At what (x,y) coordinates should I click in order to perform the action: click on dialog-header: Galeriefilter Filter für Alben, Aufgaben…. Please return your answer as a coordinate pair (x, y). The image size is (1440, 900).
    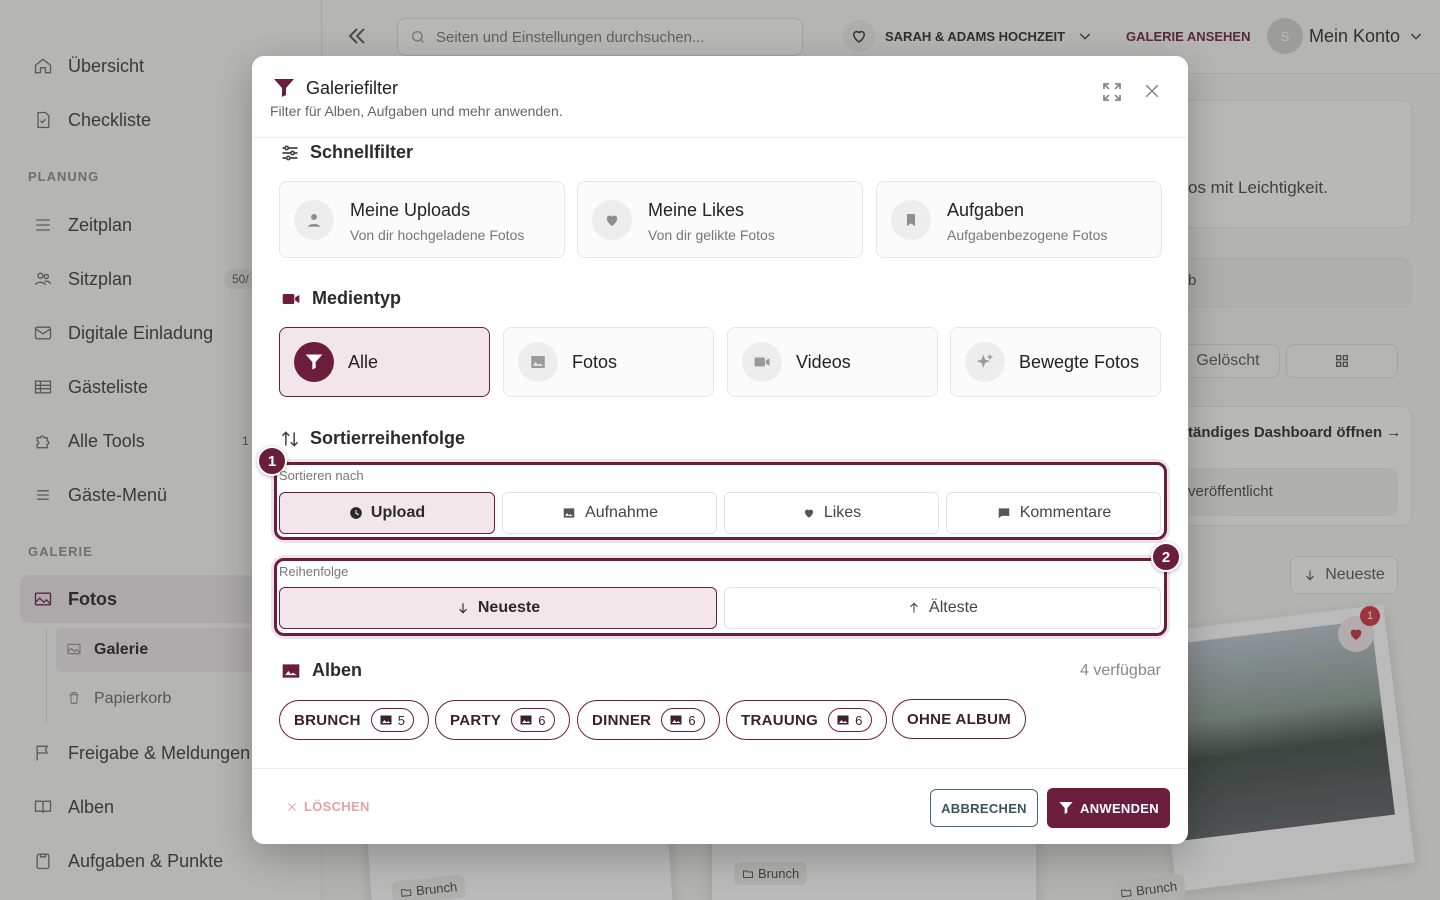
    Looking at the image, I should click on (720, 97).